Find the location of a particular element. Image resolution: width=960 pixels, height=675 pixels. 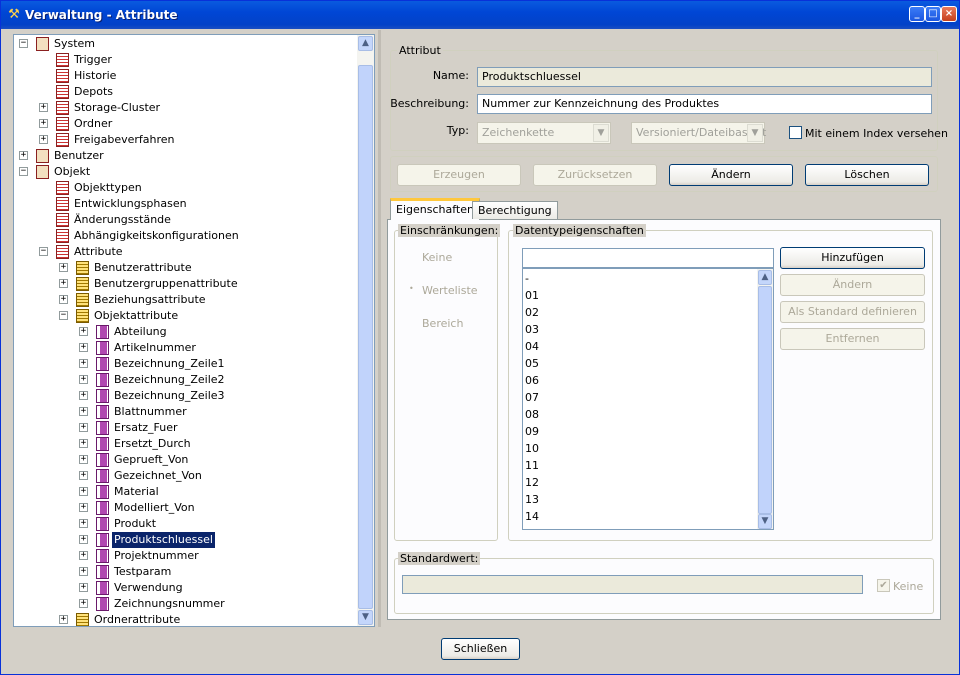

tab-eigenschaften: Eigenschaften is located at coordinates (435, 209).